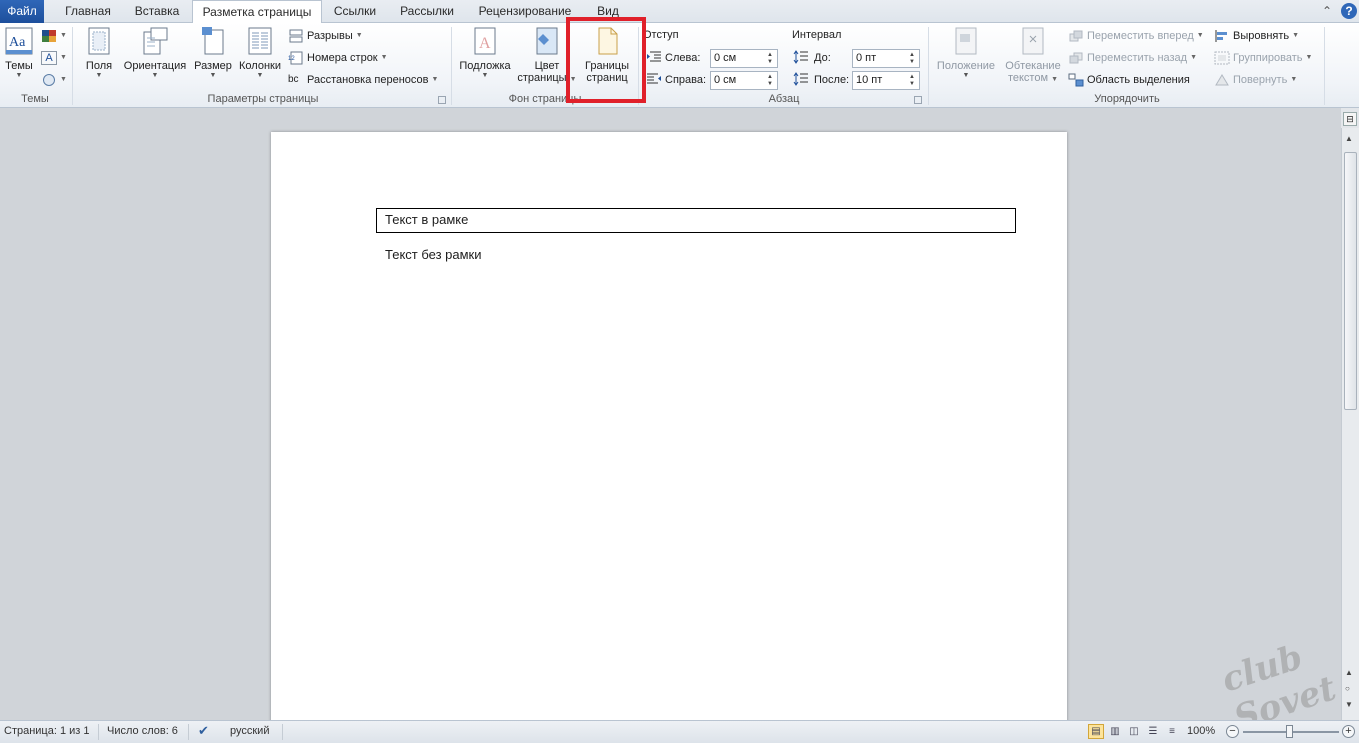 The width and height of the screenshot is (1359, 743). Describe the element at coordinates (525, 11) in the screenshot. I see `tab-review: Рецензирование` at that location.